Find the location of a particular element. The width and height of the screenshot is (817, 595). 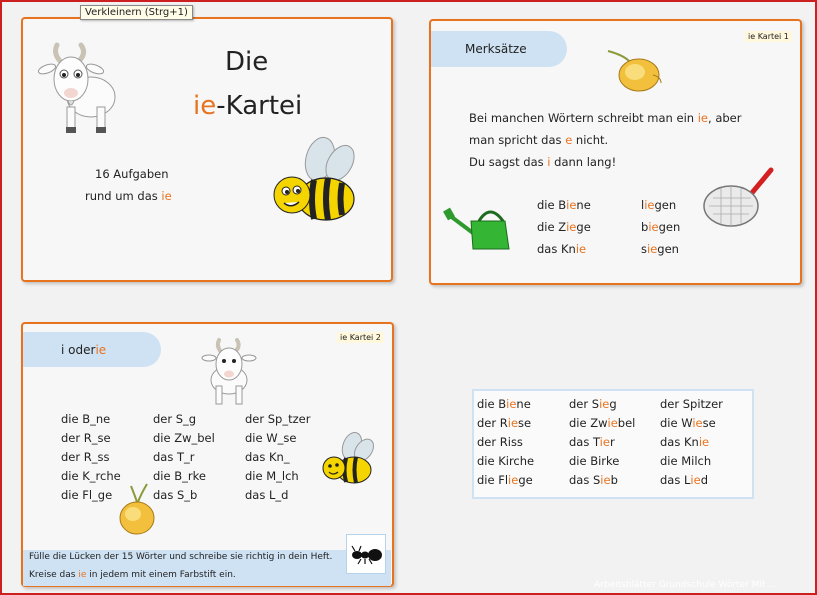

subtitle-line-2: rund um das ie is located at coordinates (128, 196).